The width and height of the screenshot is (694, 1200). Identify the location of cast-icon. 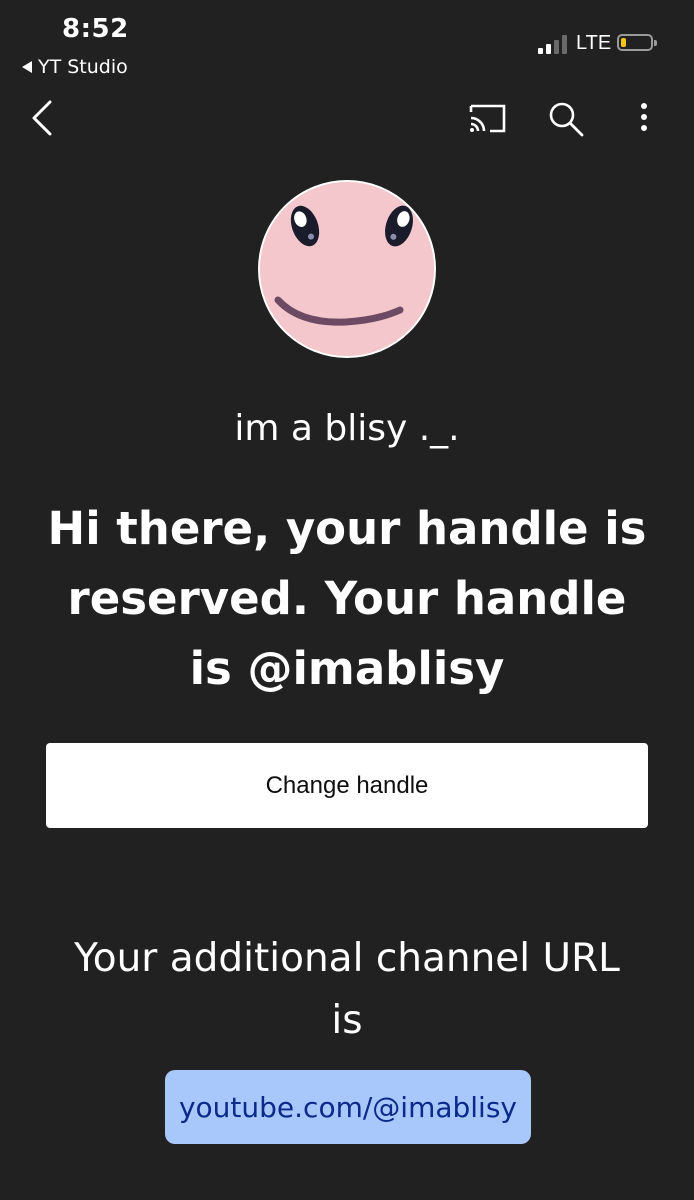
(488, 118).